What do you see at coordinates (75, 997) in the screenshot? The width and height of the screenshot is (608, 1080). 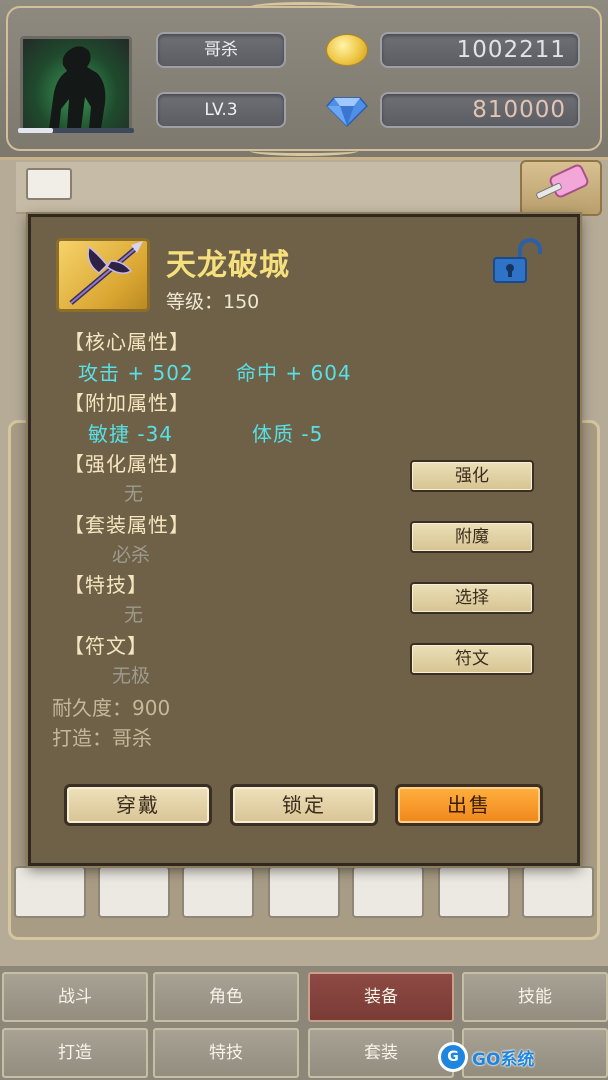 I see `nav-battle: 战斗` at bounding box center [75, 997].